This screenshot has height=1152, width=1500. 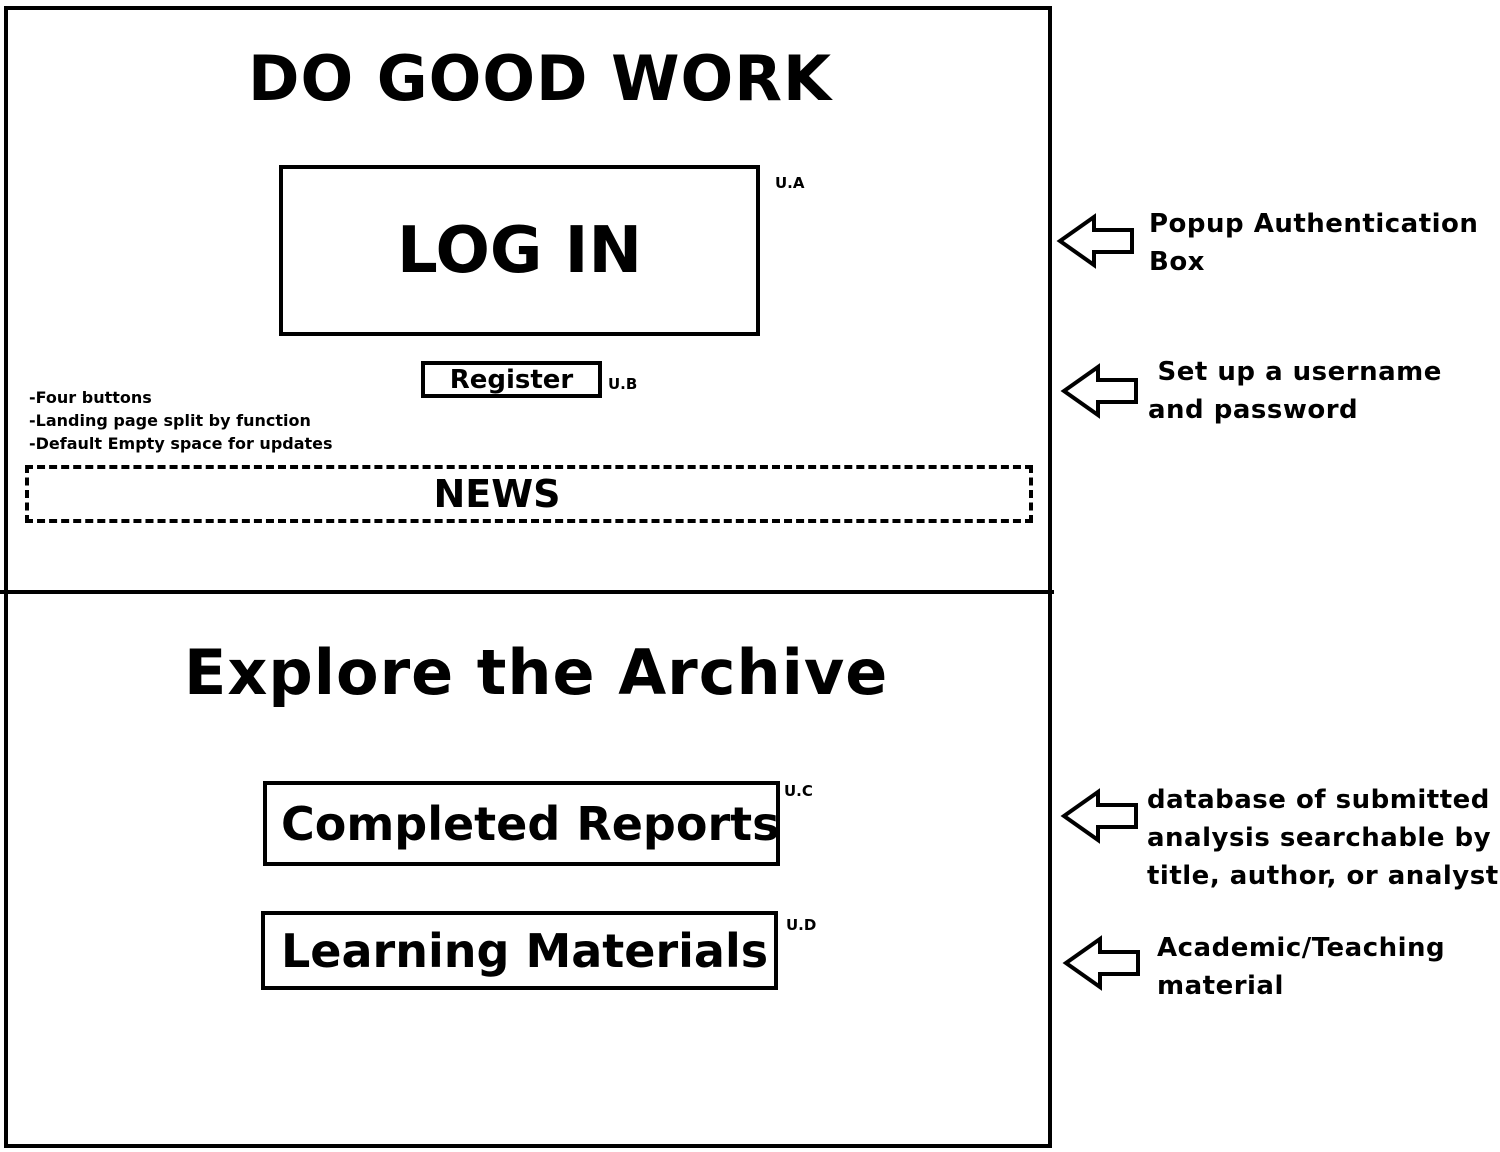 What do you see at coordinates (1319, 838) in the screenshot?
I see `annotation-line: analysis searchable by` at bounding box center [1319, 838].